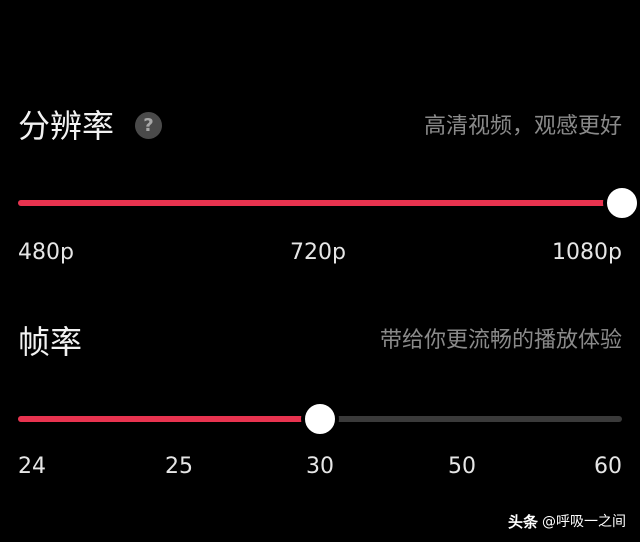 Image resolution: width=640 pixels, height=542 pixels. Describe the element at coordinates (169, 419) in the screenshot. I see `framerate-slider-fill` at that location.